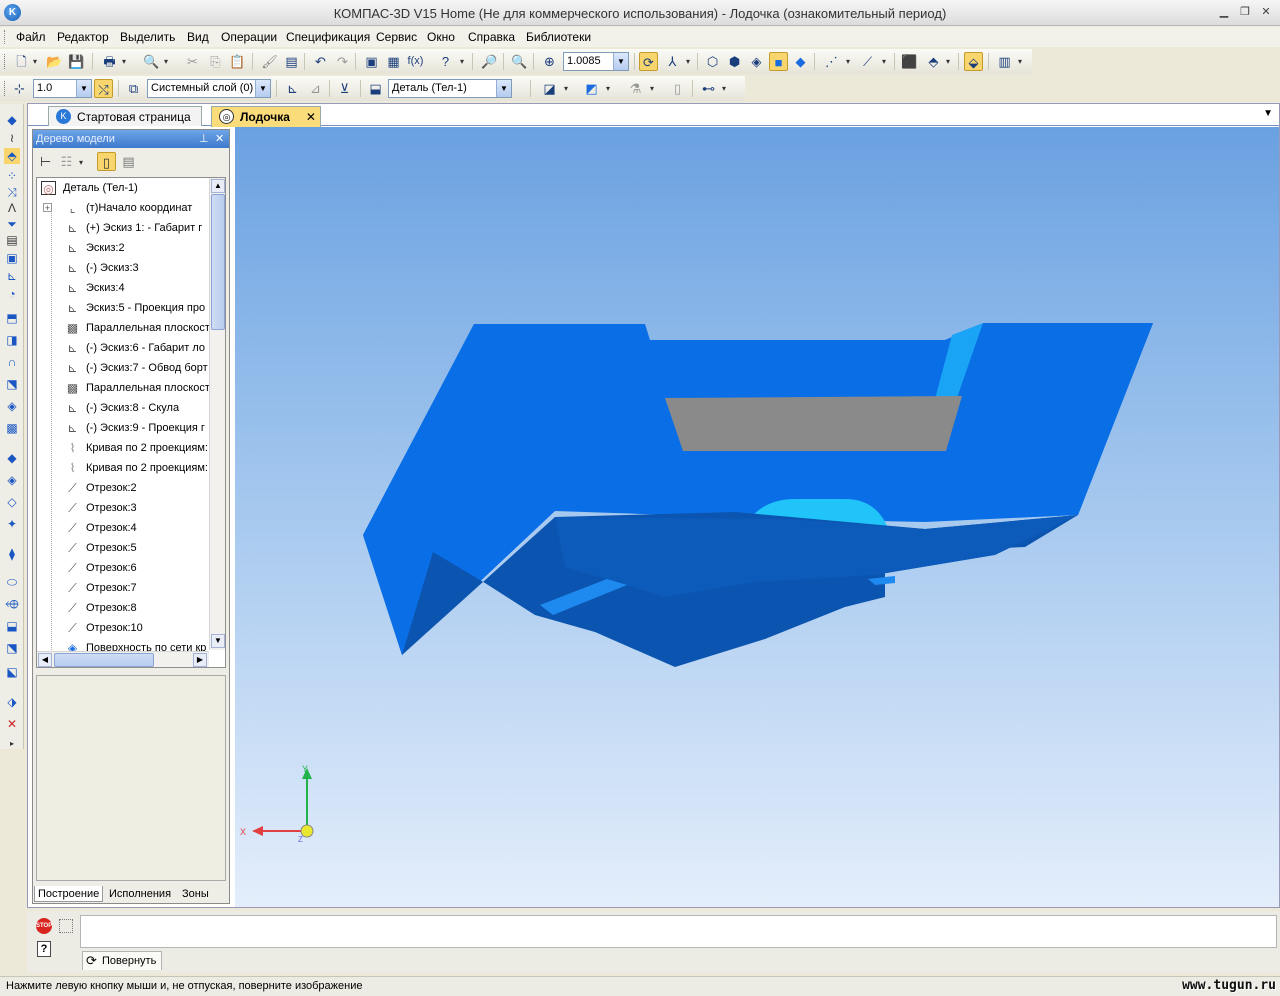 The width and height of the screenshot is (1280, 996). I want to click on cut-icon: ✂, so click(192, 61).